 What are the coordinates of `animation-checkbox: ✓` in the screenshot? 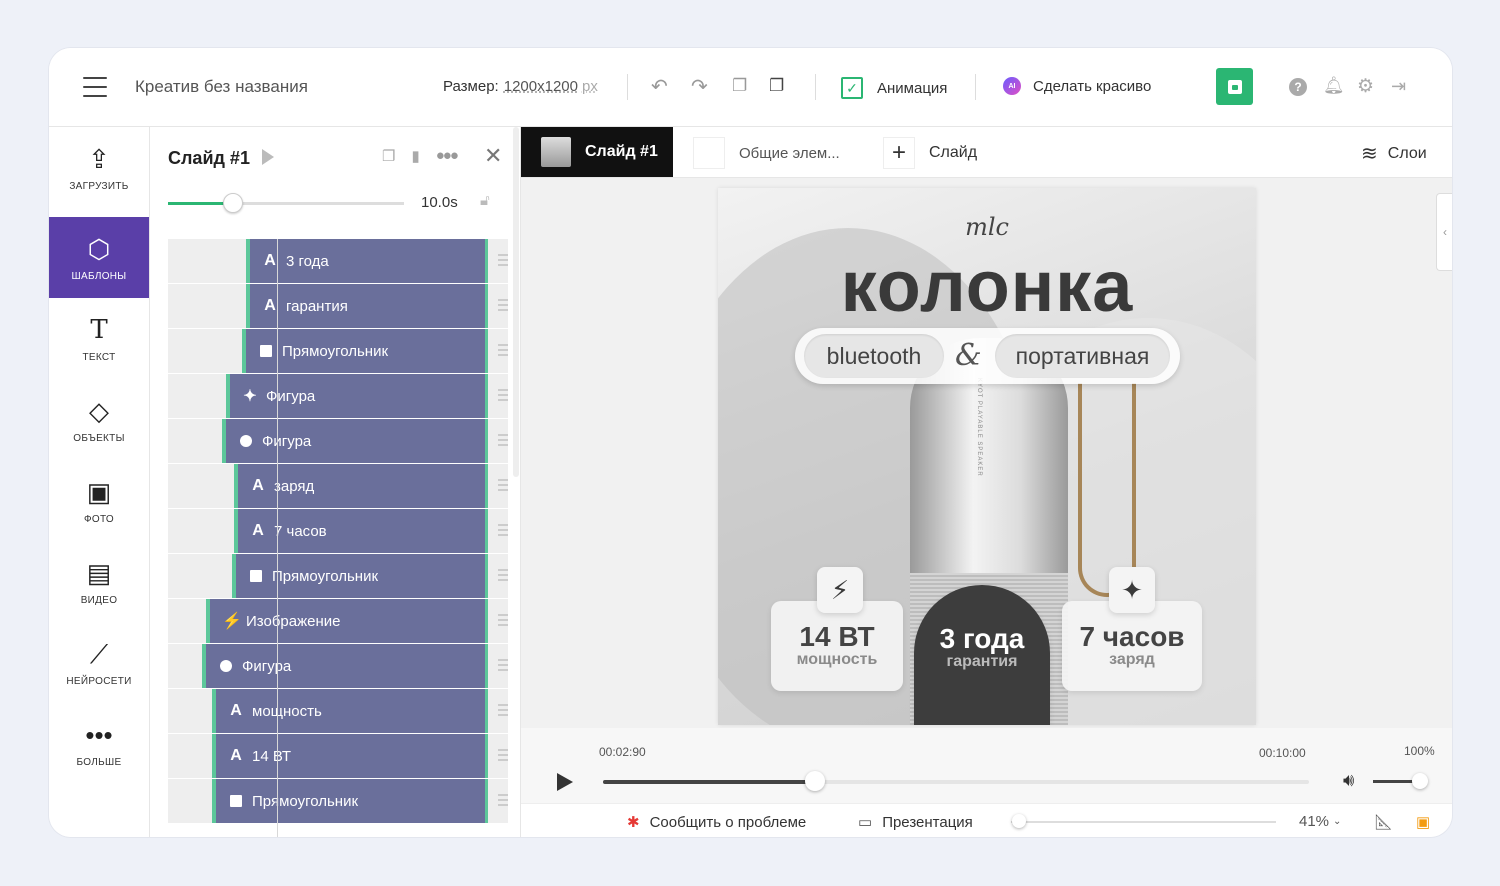 It's located at (852, 88).